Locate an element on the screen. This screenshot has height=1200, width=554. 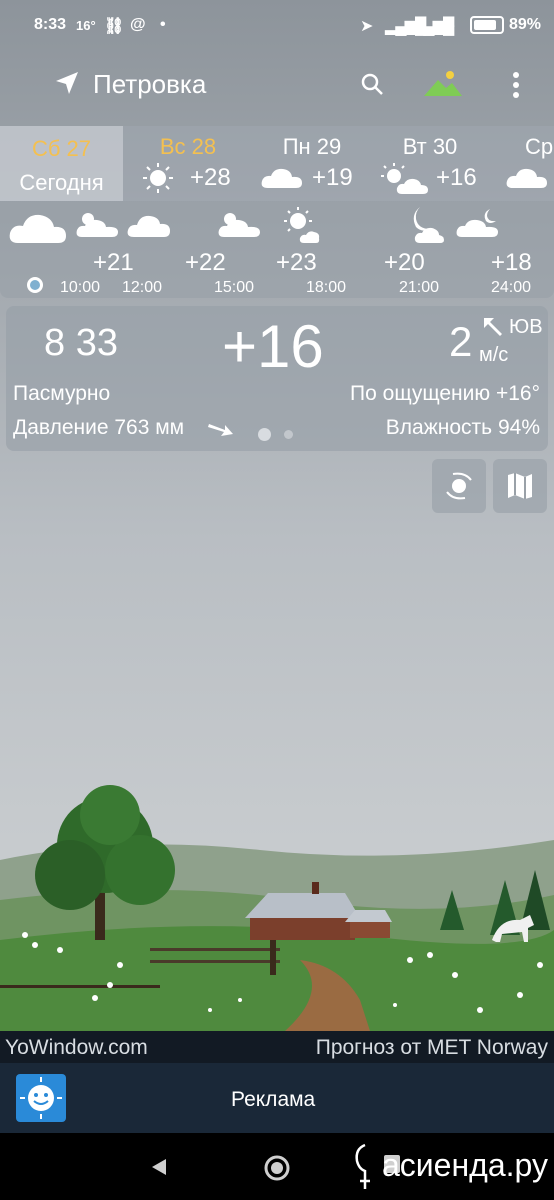
feels-like: По ощущению +16° is located at coordinates (445, 393).